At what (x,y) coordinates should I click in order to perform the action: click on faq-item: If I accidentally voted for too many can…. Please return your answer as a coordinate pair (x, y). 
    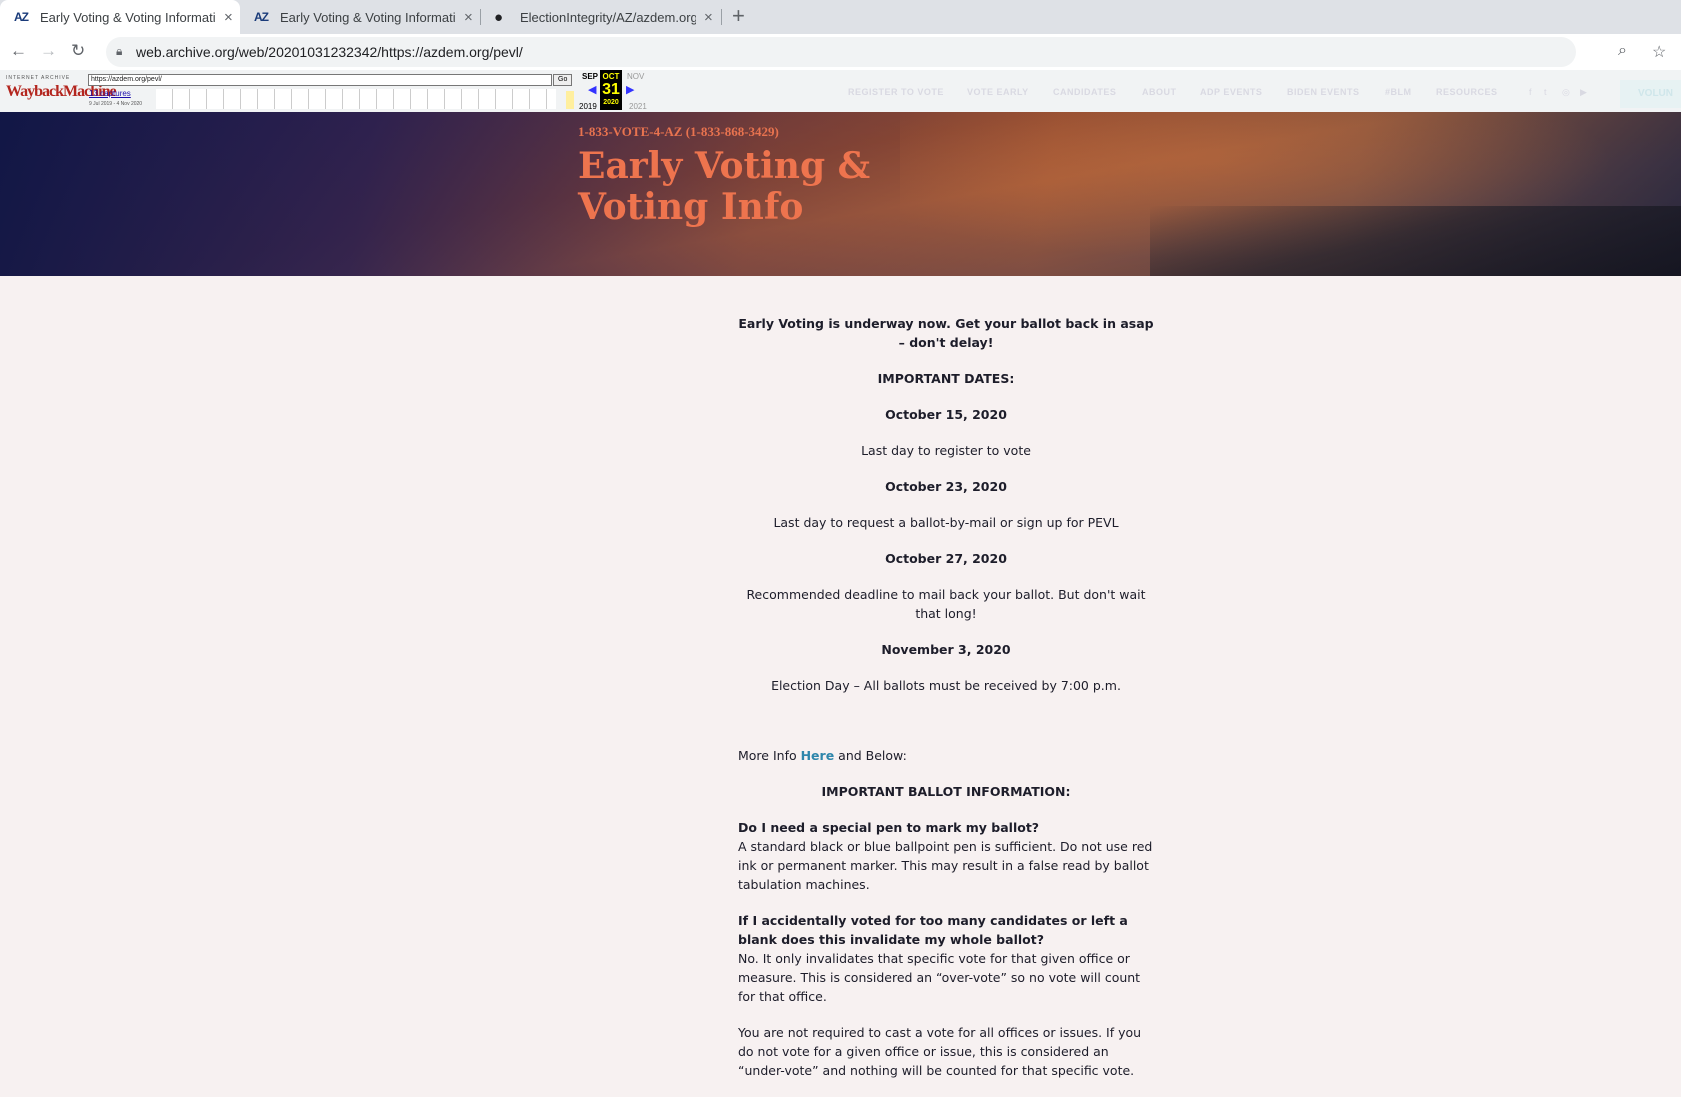
    Looking at the image, I should click on (946, 958).